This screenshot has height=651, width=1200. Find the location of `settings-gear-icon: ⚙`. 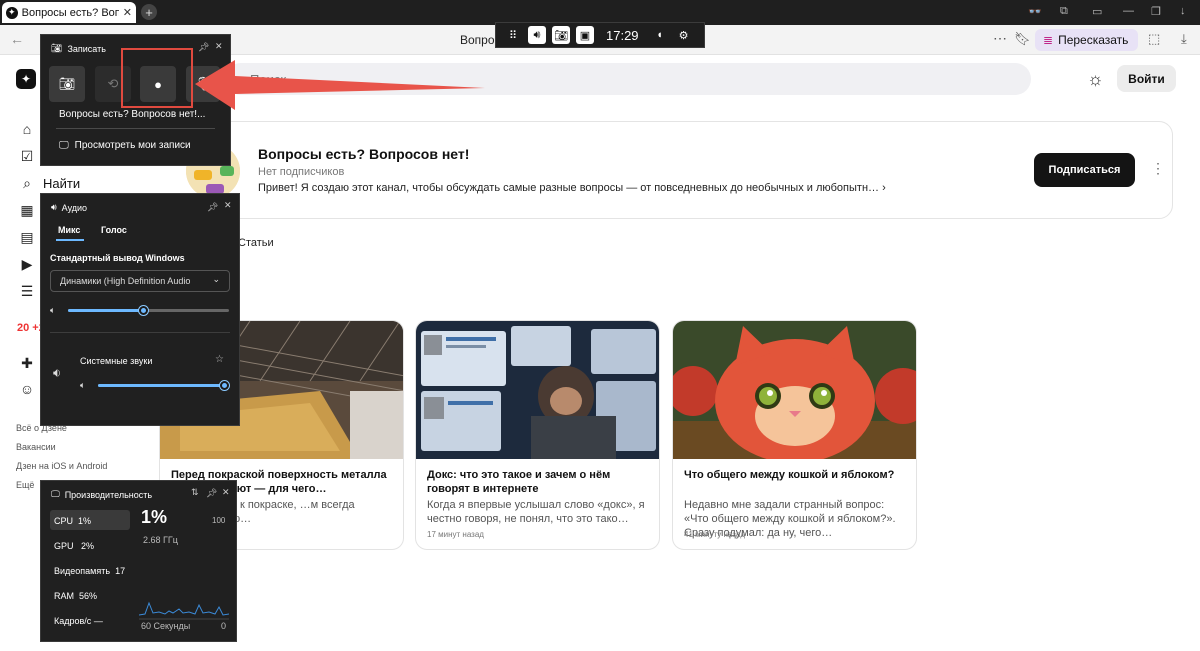

settings-gear-icon: ⚙ is located at coordinates (684, 35).